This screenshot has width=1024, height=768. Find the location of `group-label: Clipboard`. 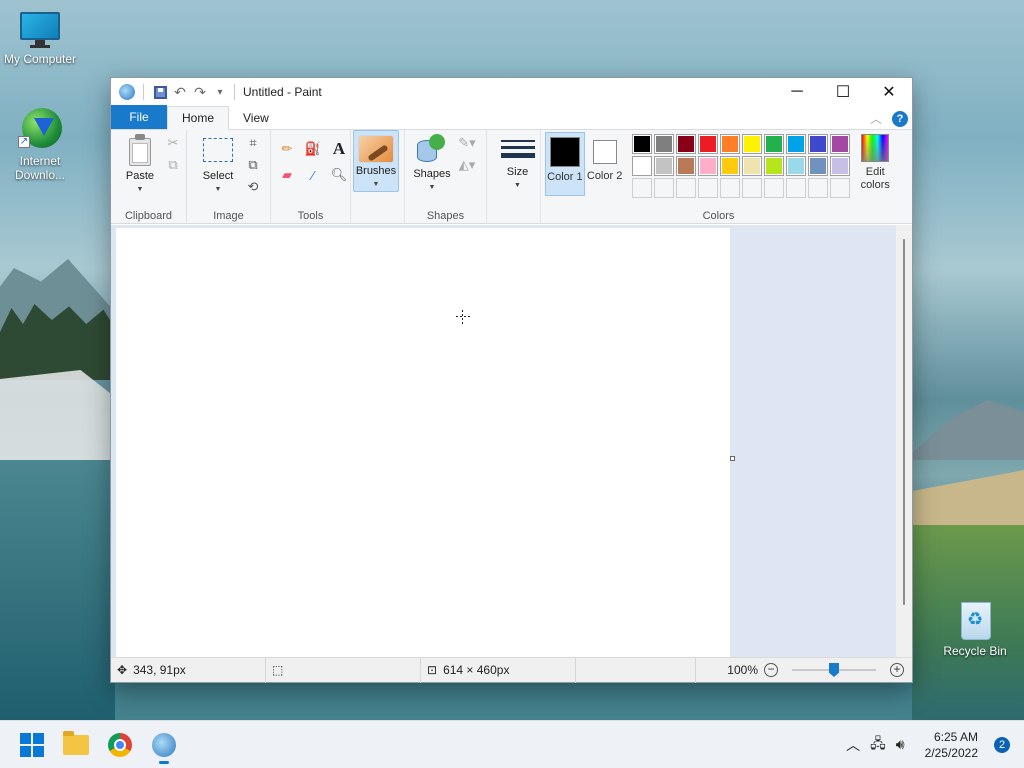

group-label: Clipboard is located at coordinates (148, 216).